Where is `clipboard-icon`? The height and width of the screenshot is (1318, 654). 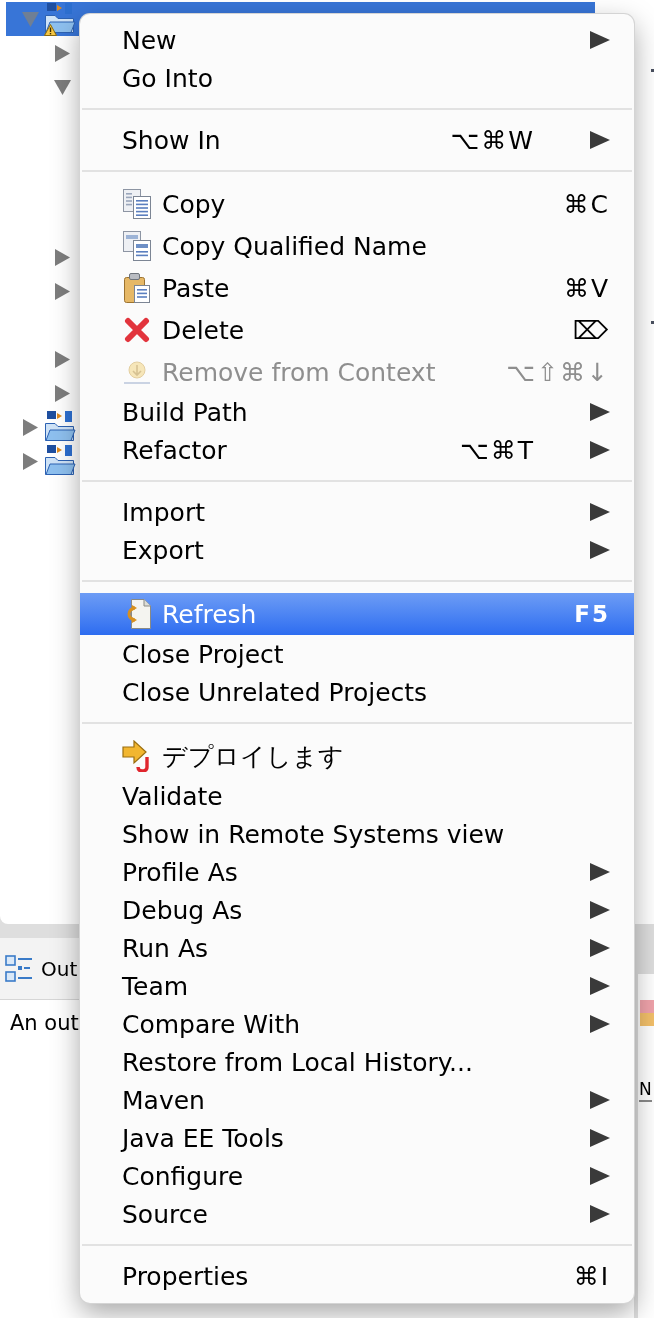
clipboard-icon is located at coordinates (137, 288).